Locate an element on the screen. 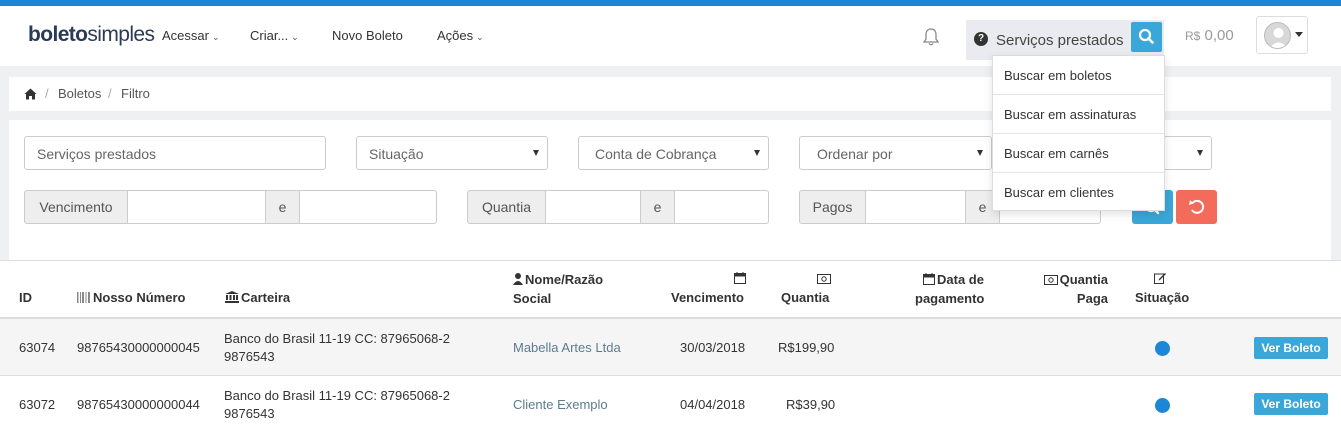 The width and height of the screenshot is (1341, 431). vencimento-and-label: e is located at coordinates (282, 207).